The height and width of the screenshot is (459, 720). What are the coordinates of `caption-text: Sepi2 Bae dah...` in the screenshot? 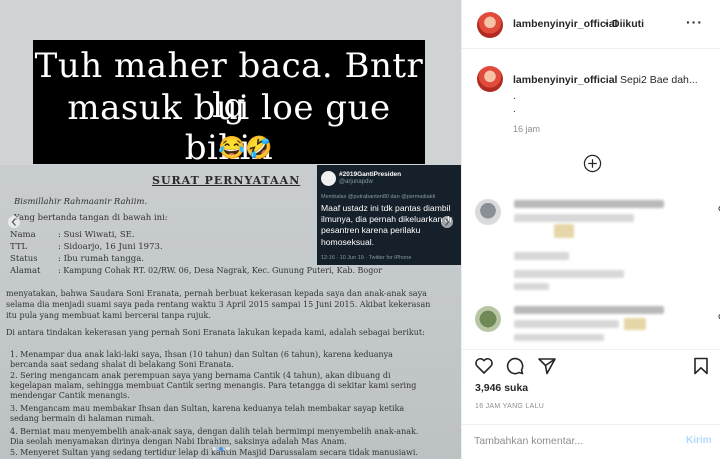 It's located at (659, 80).